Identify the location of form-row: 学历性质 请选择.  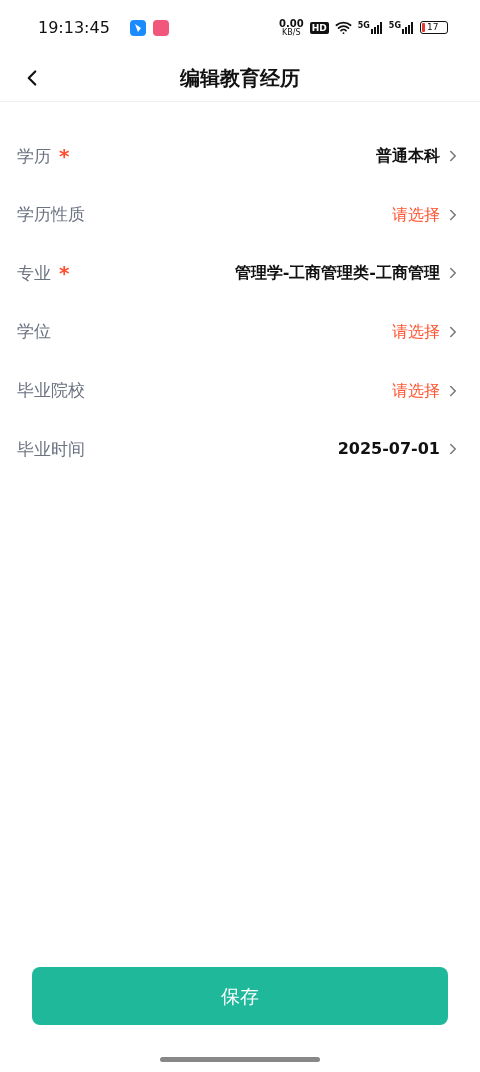
(240, 215).